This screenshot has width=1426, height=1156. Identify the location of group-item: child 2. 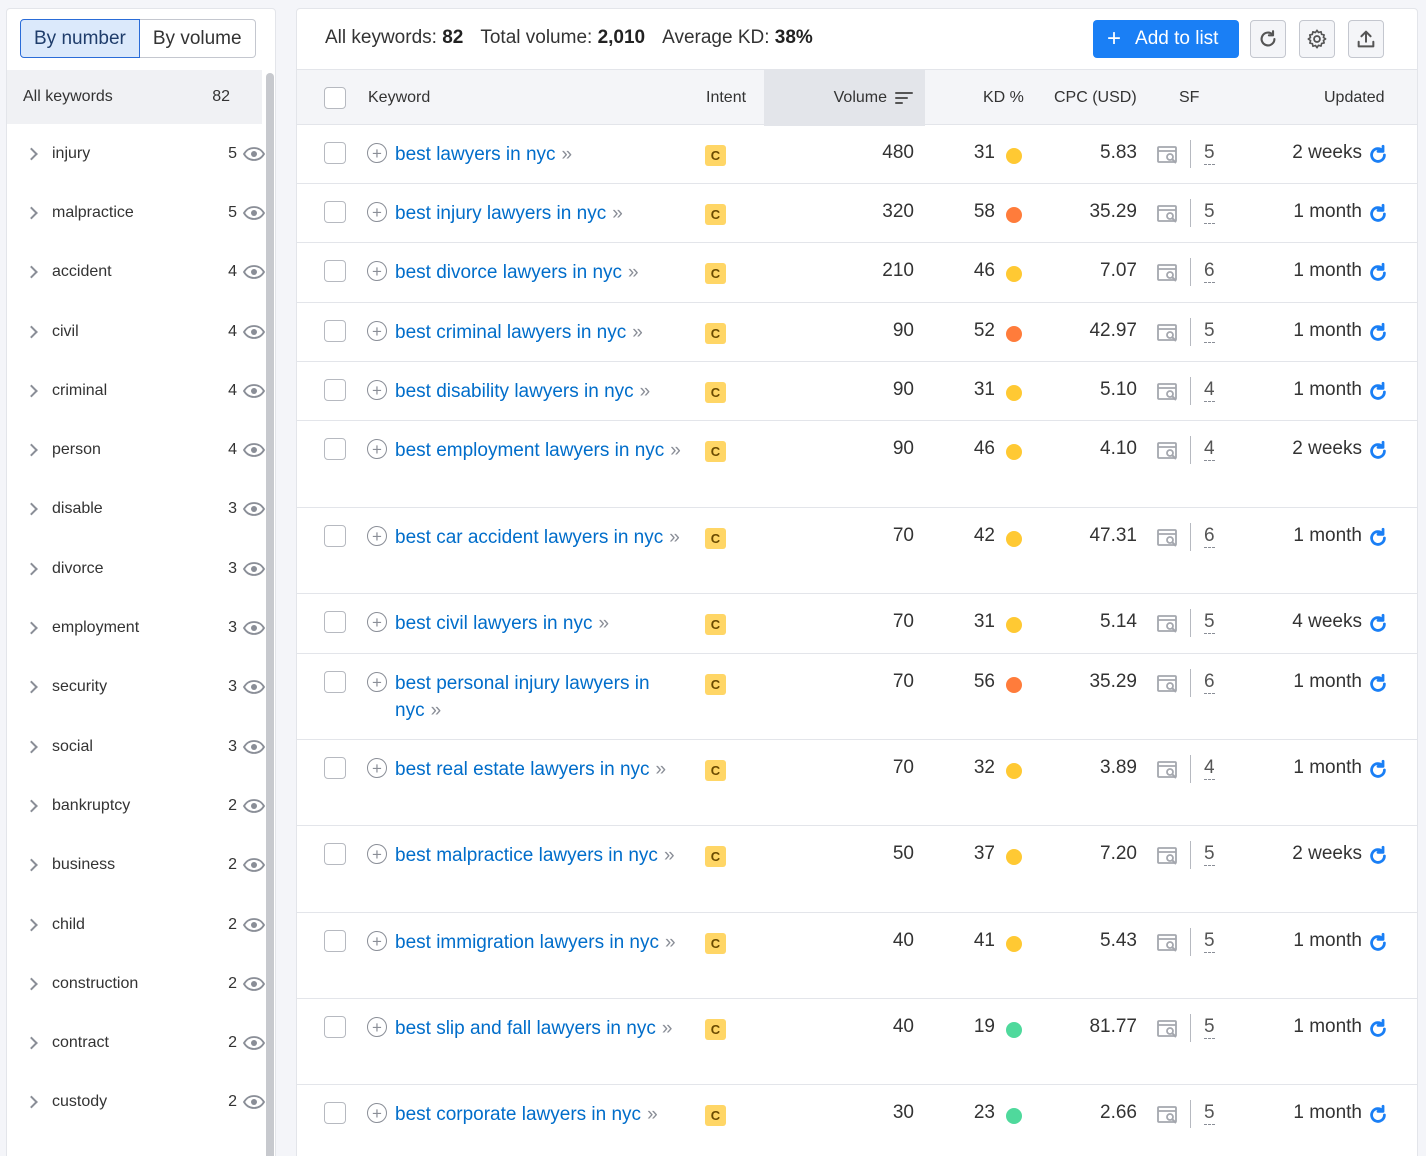
(136, 924).